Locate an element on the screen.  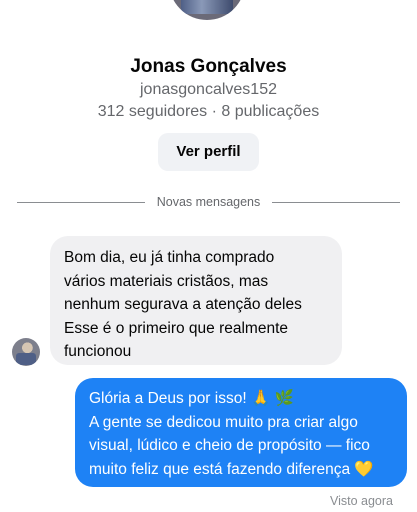
profile-name: Jonas Gonçalves is located at coordinates (208, 66).